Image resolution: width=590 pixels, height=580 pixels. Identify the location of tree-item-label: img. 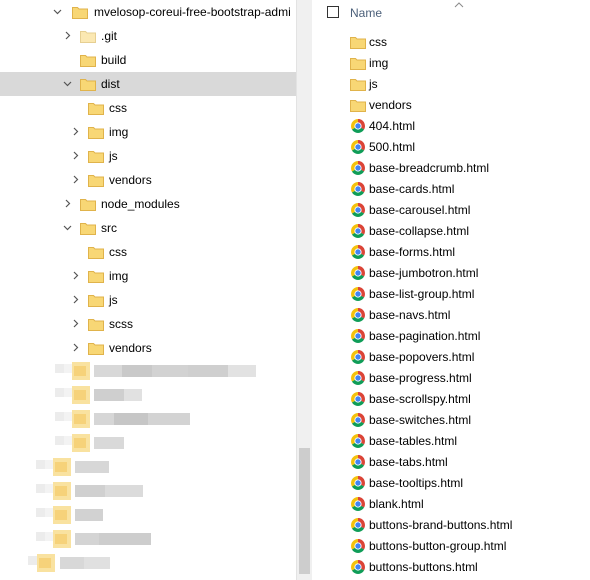
(119, 132).